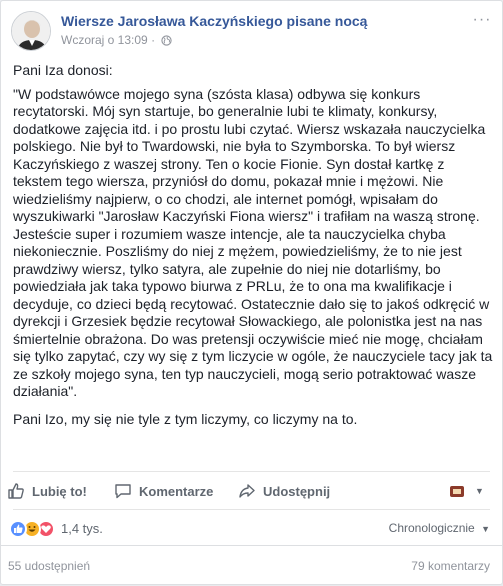 The width and height of the screenshot is (503, 586). I want to click on share-label: Udostępnij, so click(297, 491).